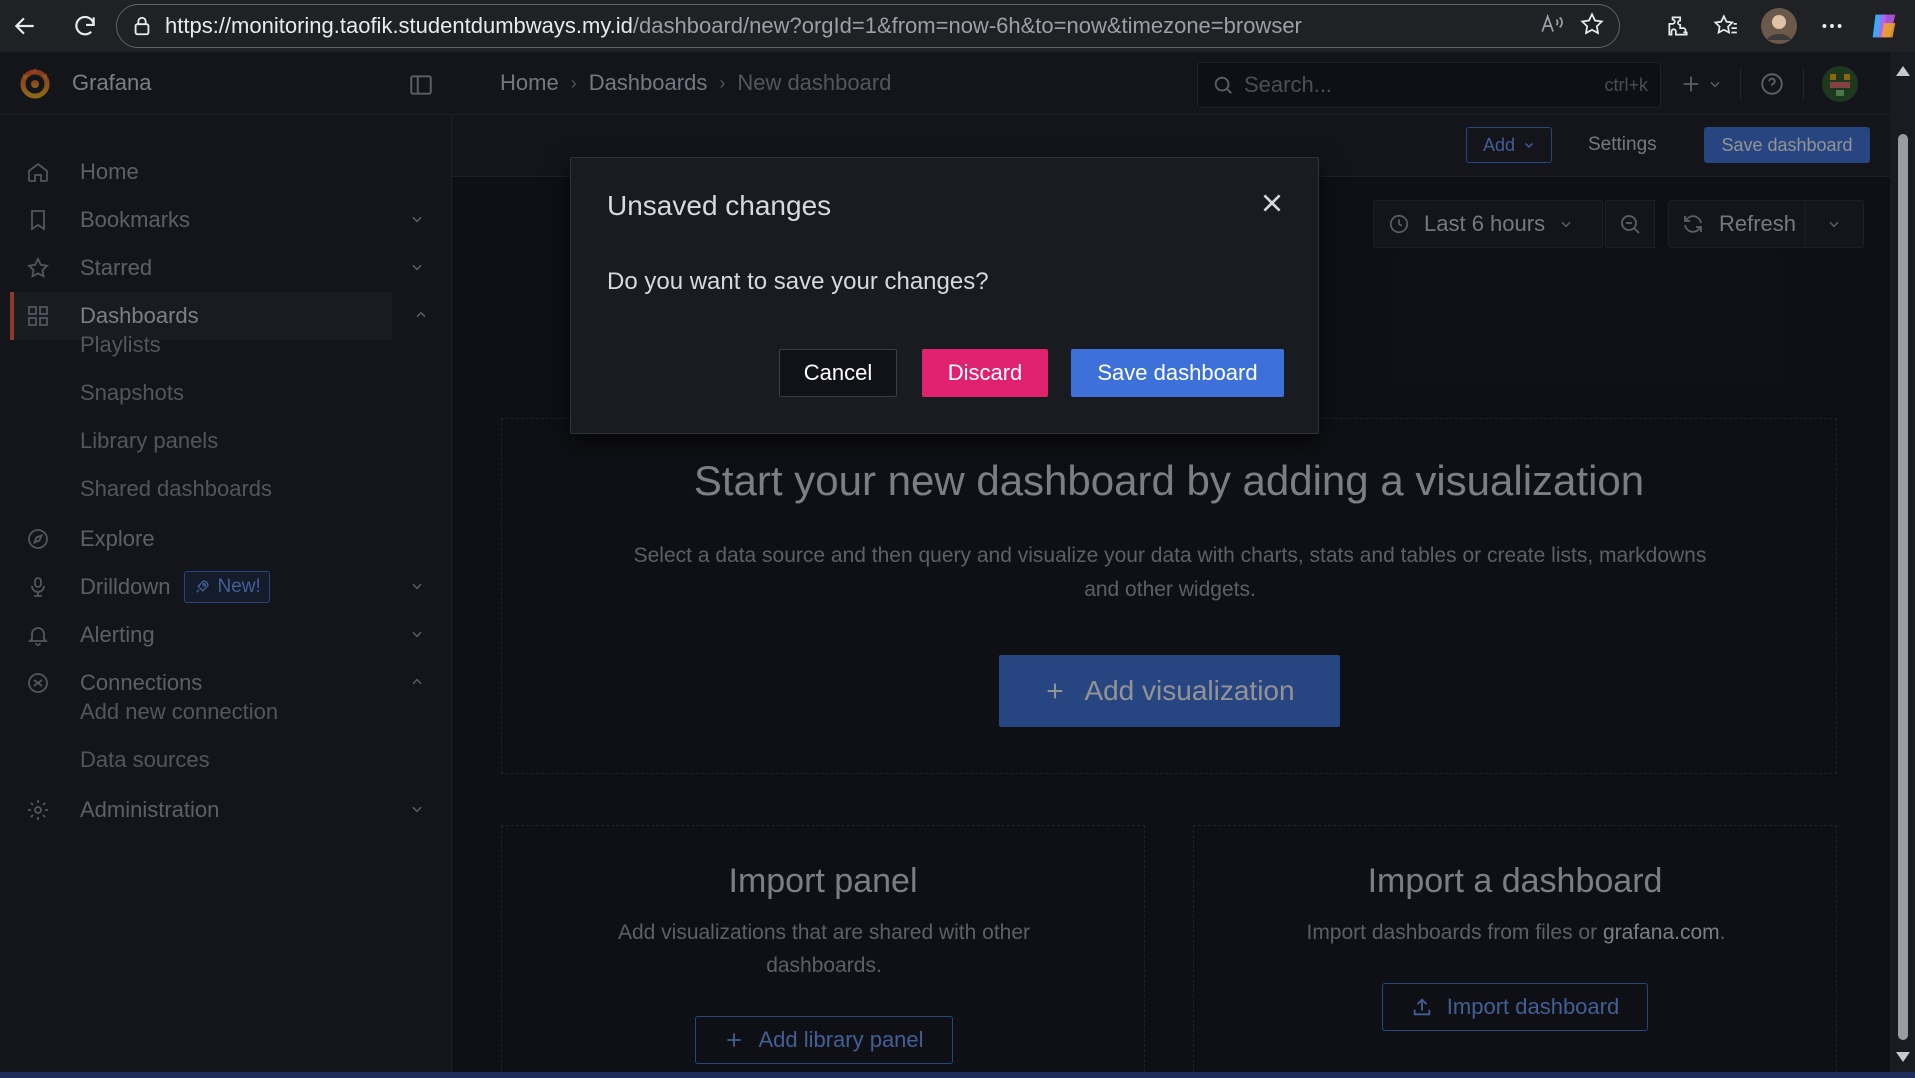 This screenshot has height=1078, width=1915. Describe the element at coordinates (1832, 26) in the screenshot. I see `more-options-icon` at that location.